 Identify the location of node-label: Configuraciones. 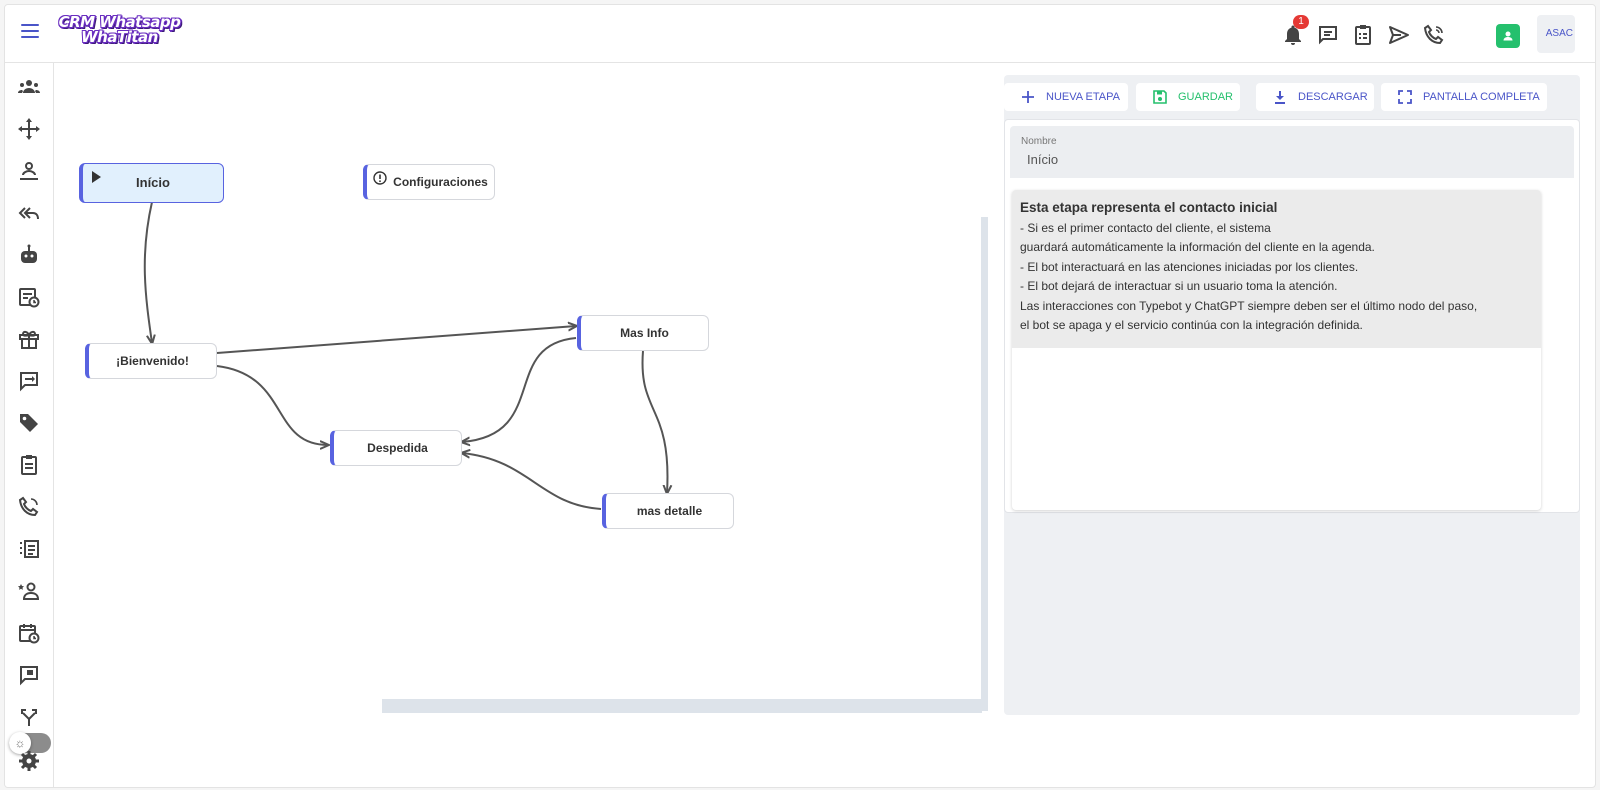
(440, 182).